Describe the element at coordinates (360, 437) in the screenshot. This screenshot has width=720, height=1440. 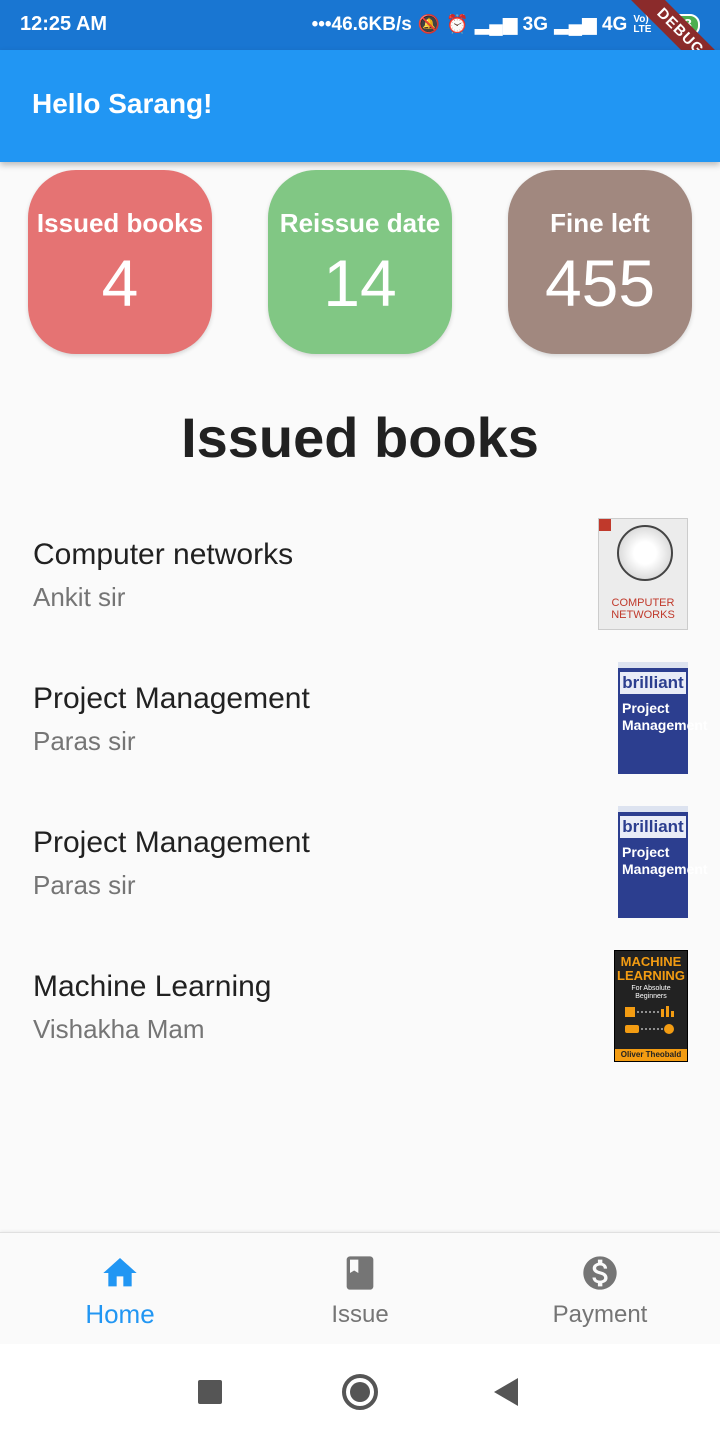
I see `section-title: Issued books` at that location.